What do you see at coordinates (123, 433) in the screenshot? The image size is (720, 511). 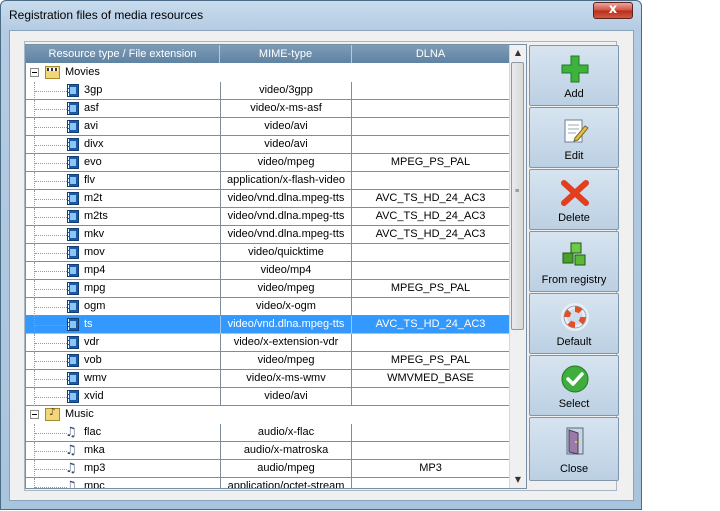 I see `extension-cell: ♫ flac` at bounding box center [123, 433].